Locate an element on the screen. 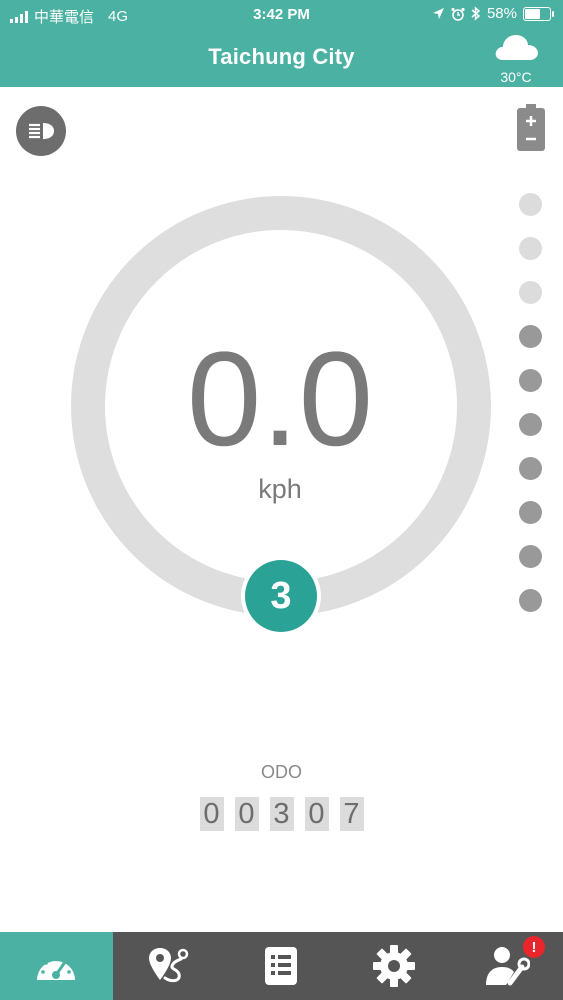 This screenshot has width=563, height=1000. assist-level-indicator is located at coordinates (531, 413).